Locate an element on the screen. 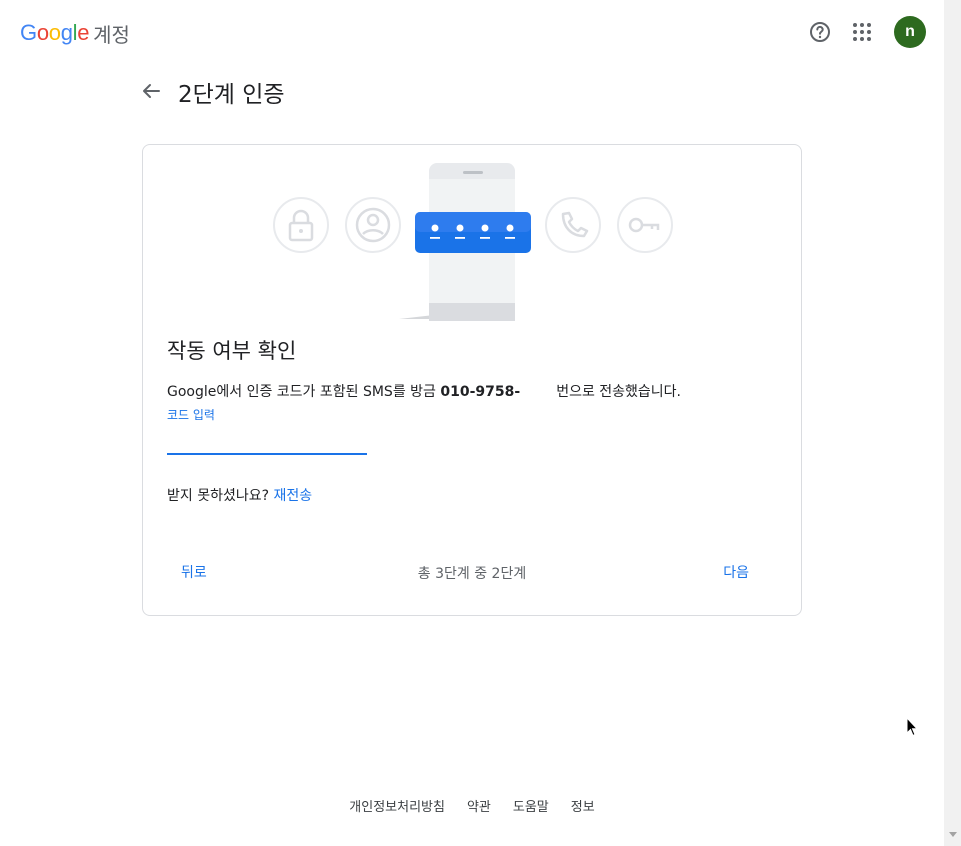 This screenshot has height=846, width=961. next-button: 다음 is located at coordinates (736, 572).